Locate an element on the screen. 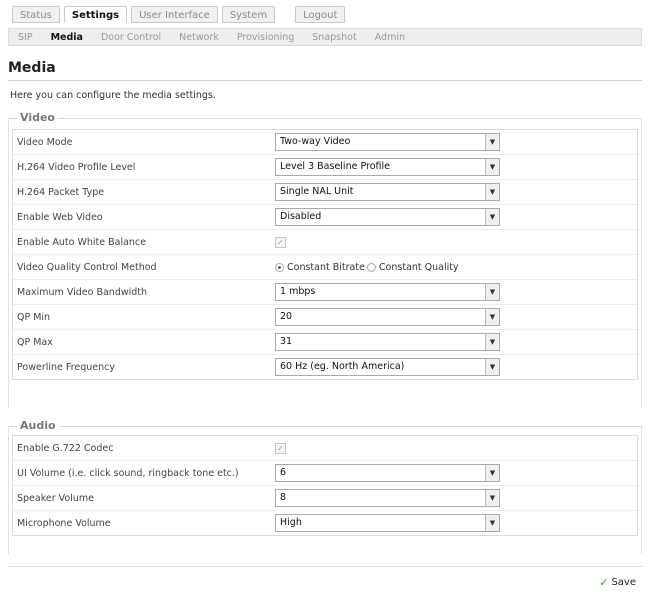 The width and height of the screenshot is (650, 592). qp-min-select: 20 ▼ is located at coordinates (387, 317).